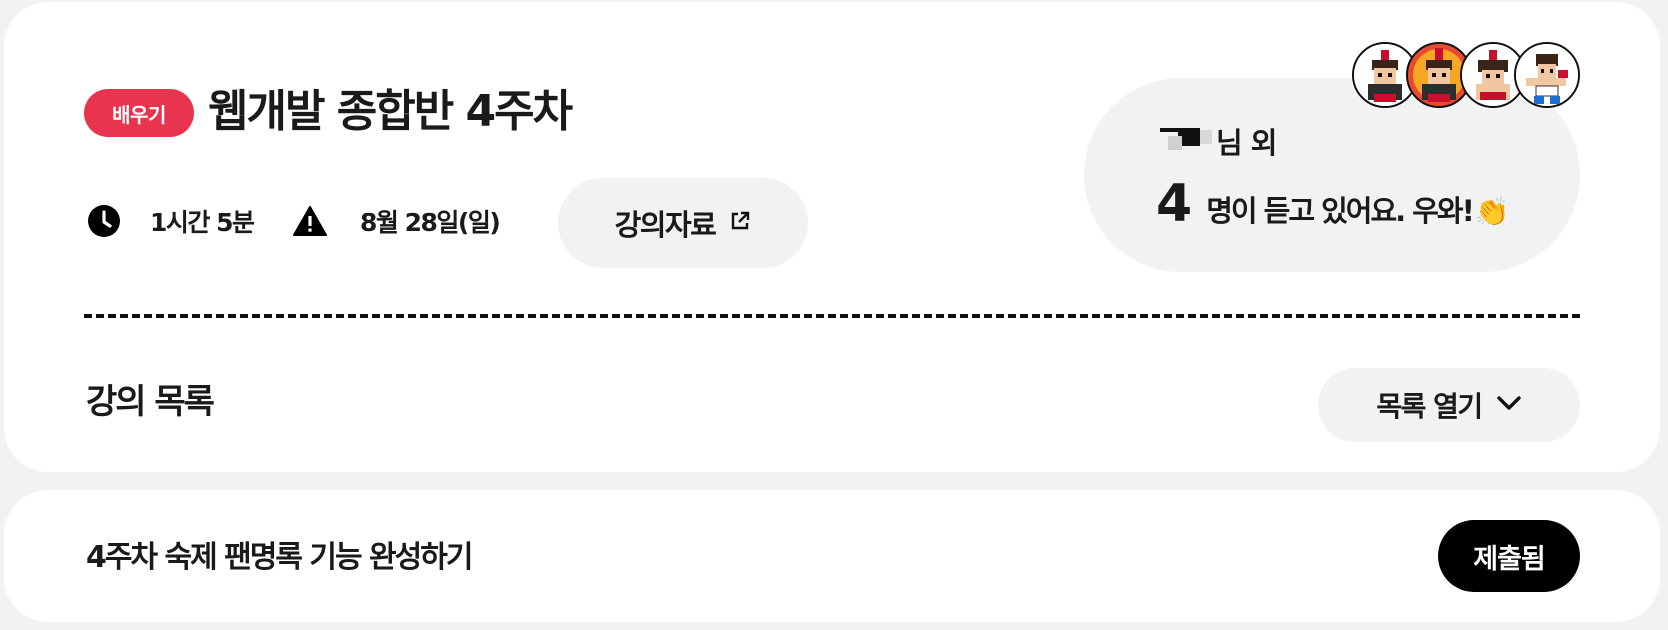  I want to click on duration-info: 1시간 5분, so click(170, 221).